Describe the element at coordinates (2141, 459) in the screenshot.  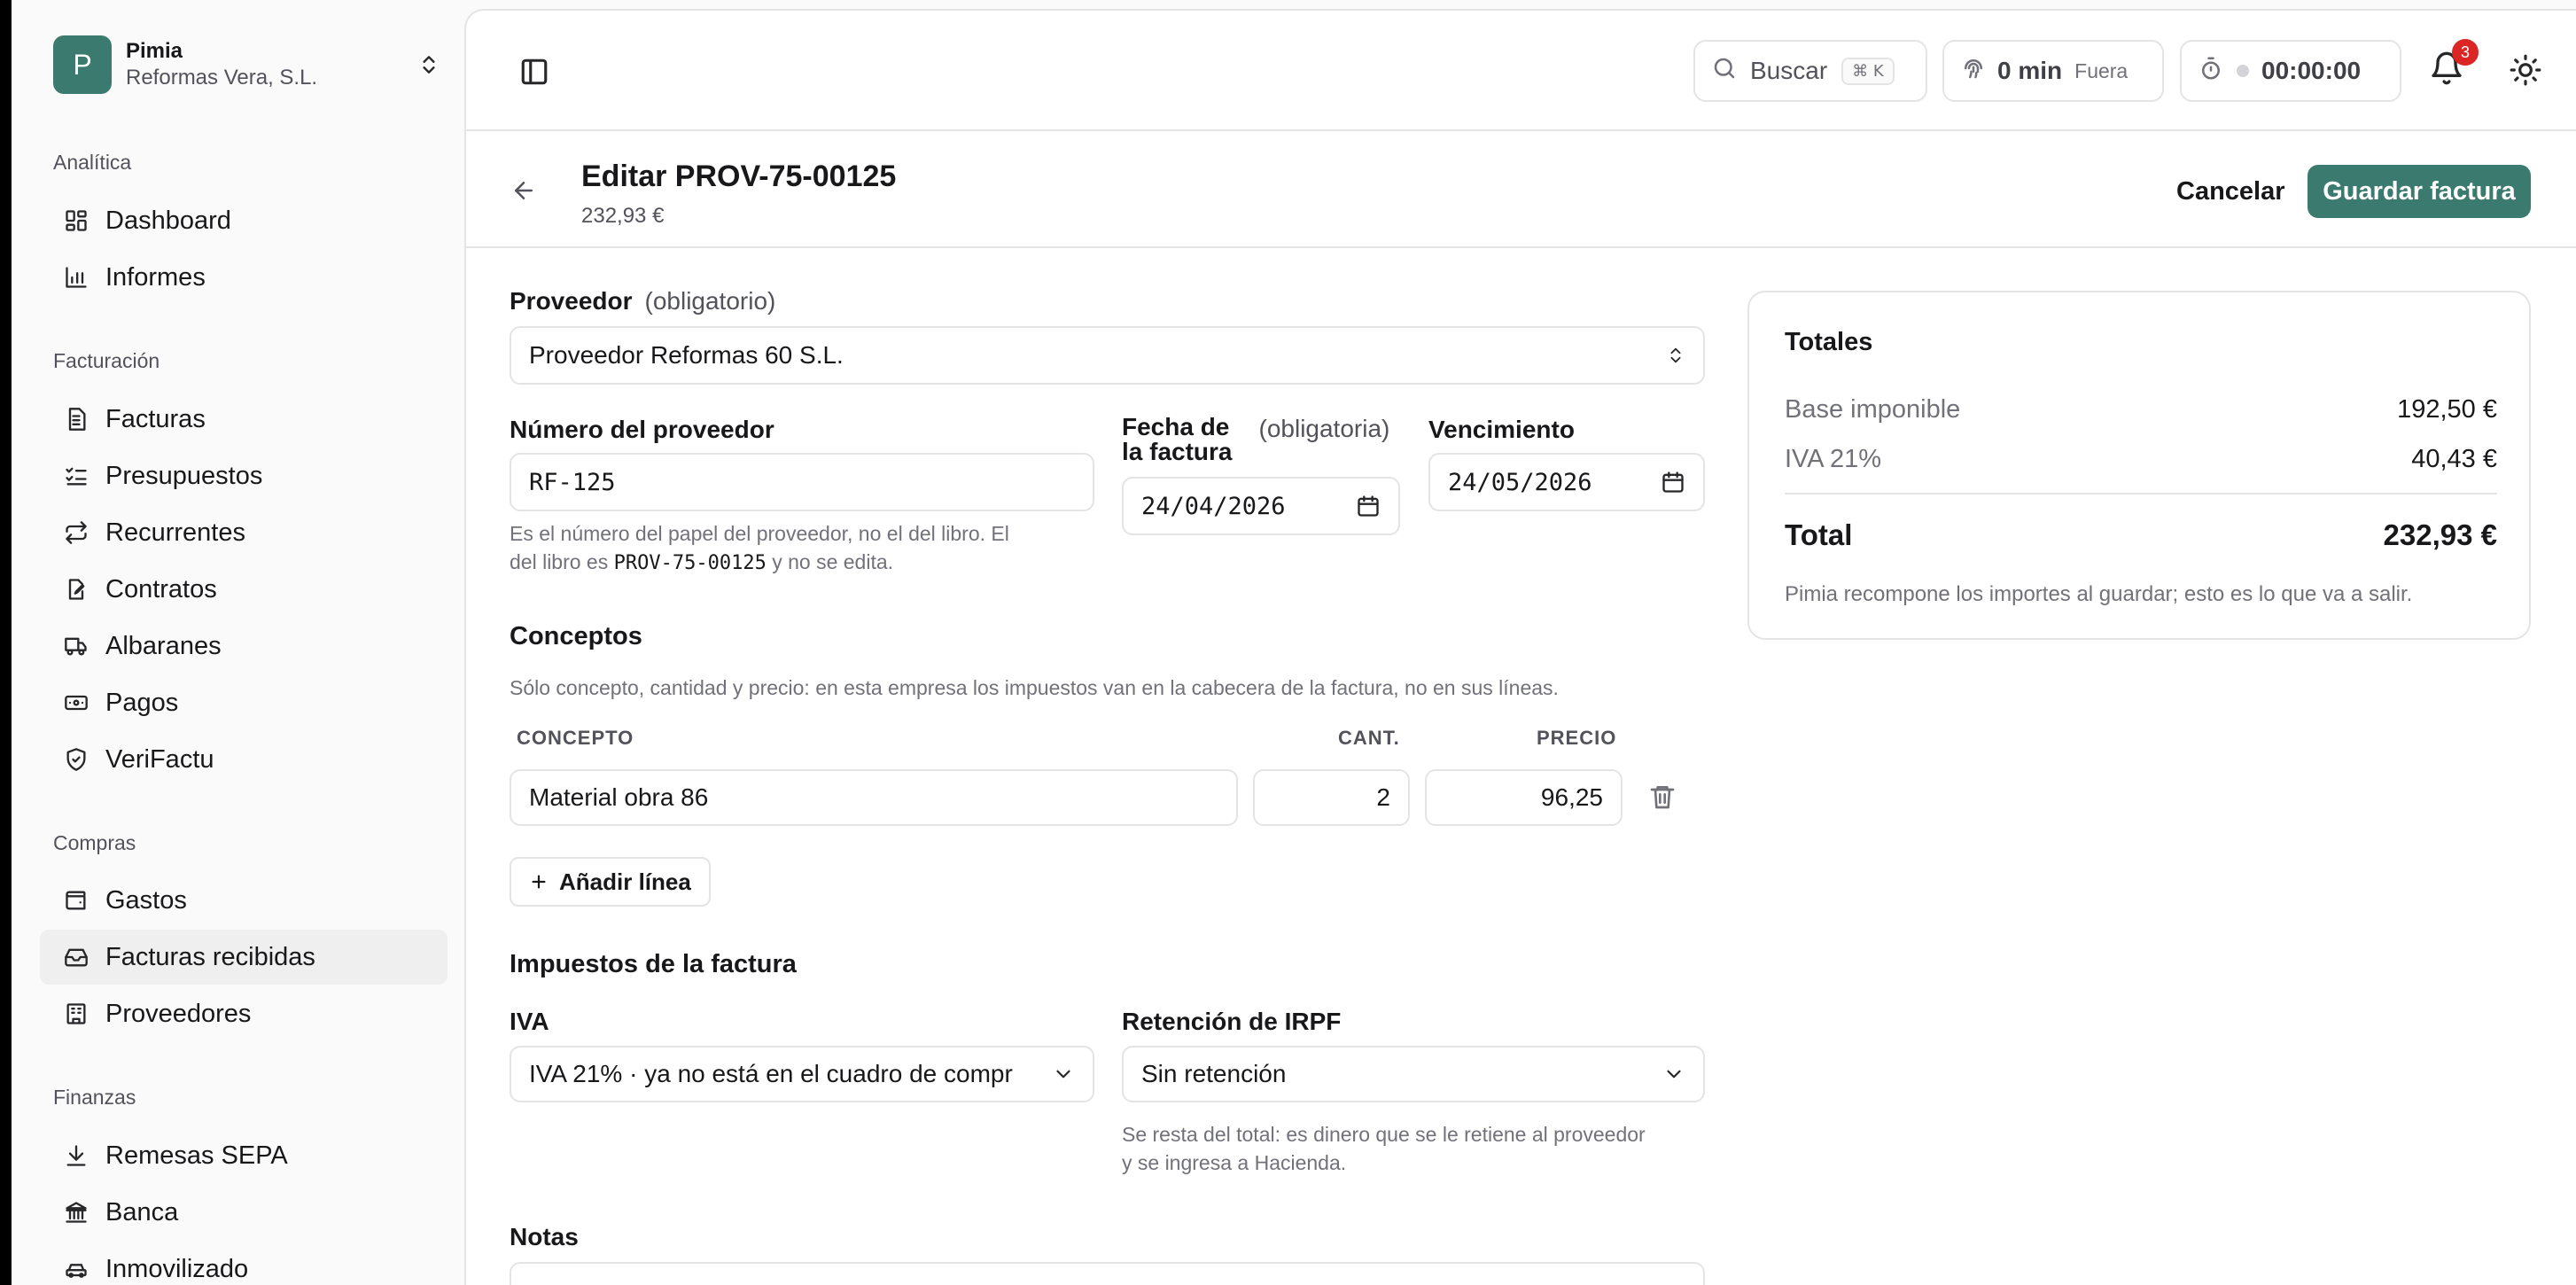
I see `totals-iva-row: IVA 21% 40,43 €` at that location.